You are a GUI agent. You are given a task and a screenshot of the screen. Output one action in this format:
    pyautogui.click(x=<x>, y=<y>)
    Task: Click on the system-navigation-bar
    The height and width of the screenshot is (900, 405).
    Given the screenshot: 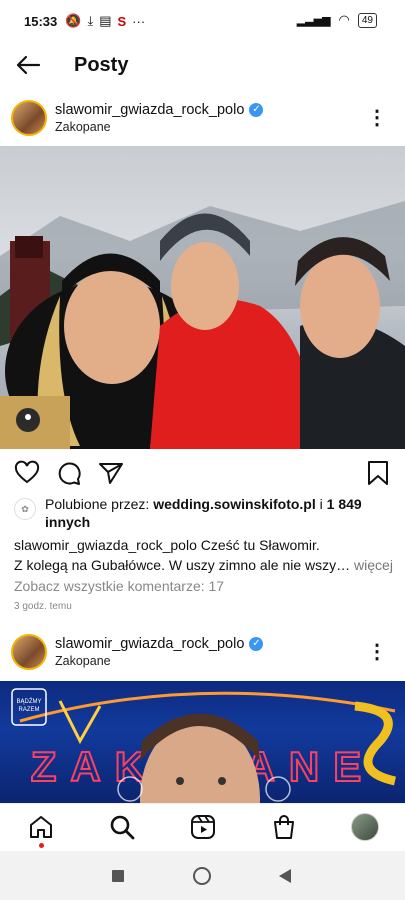 What is the action you would take?
    pyautogui.click(x=202, y=875)
    